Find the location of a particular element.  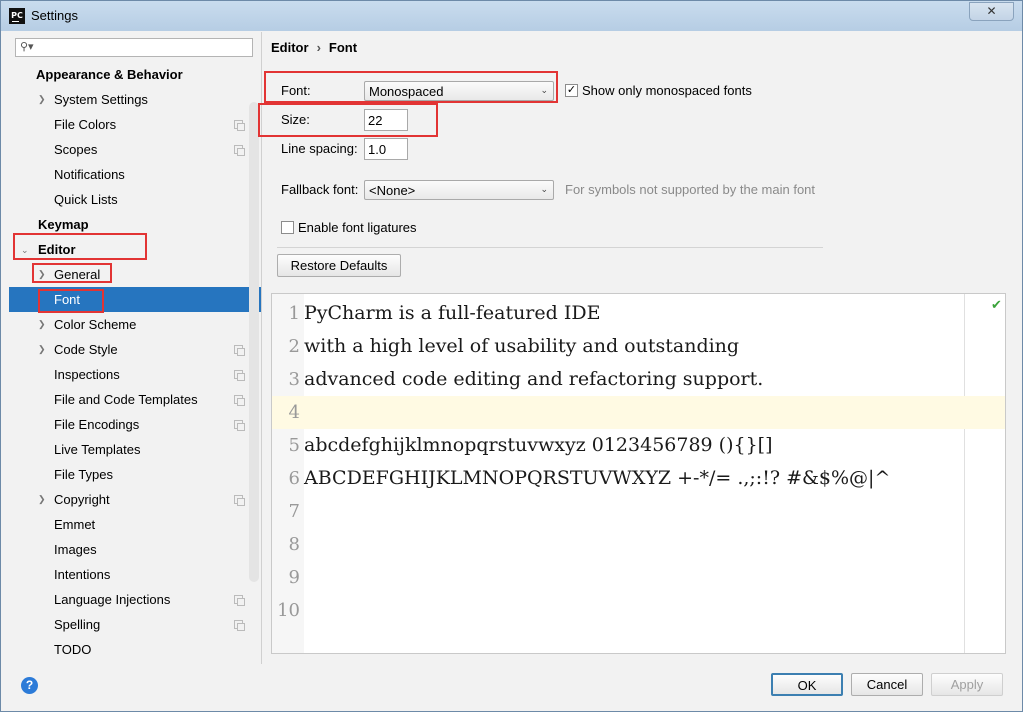

splitter is located at coordinates (261, 348).